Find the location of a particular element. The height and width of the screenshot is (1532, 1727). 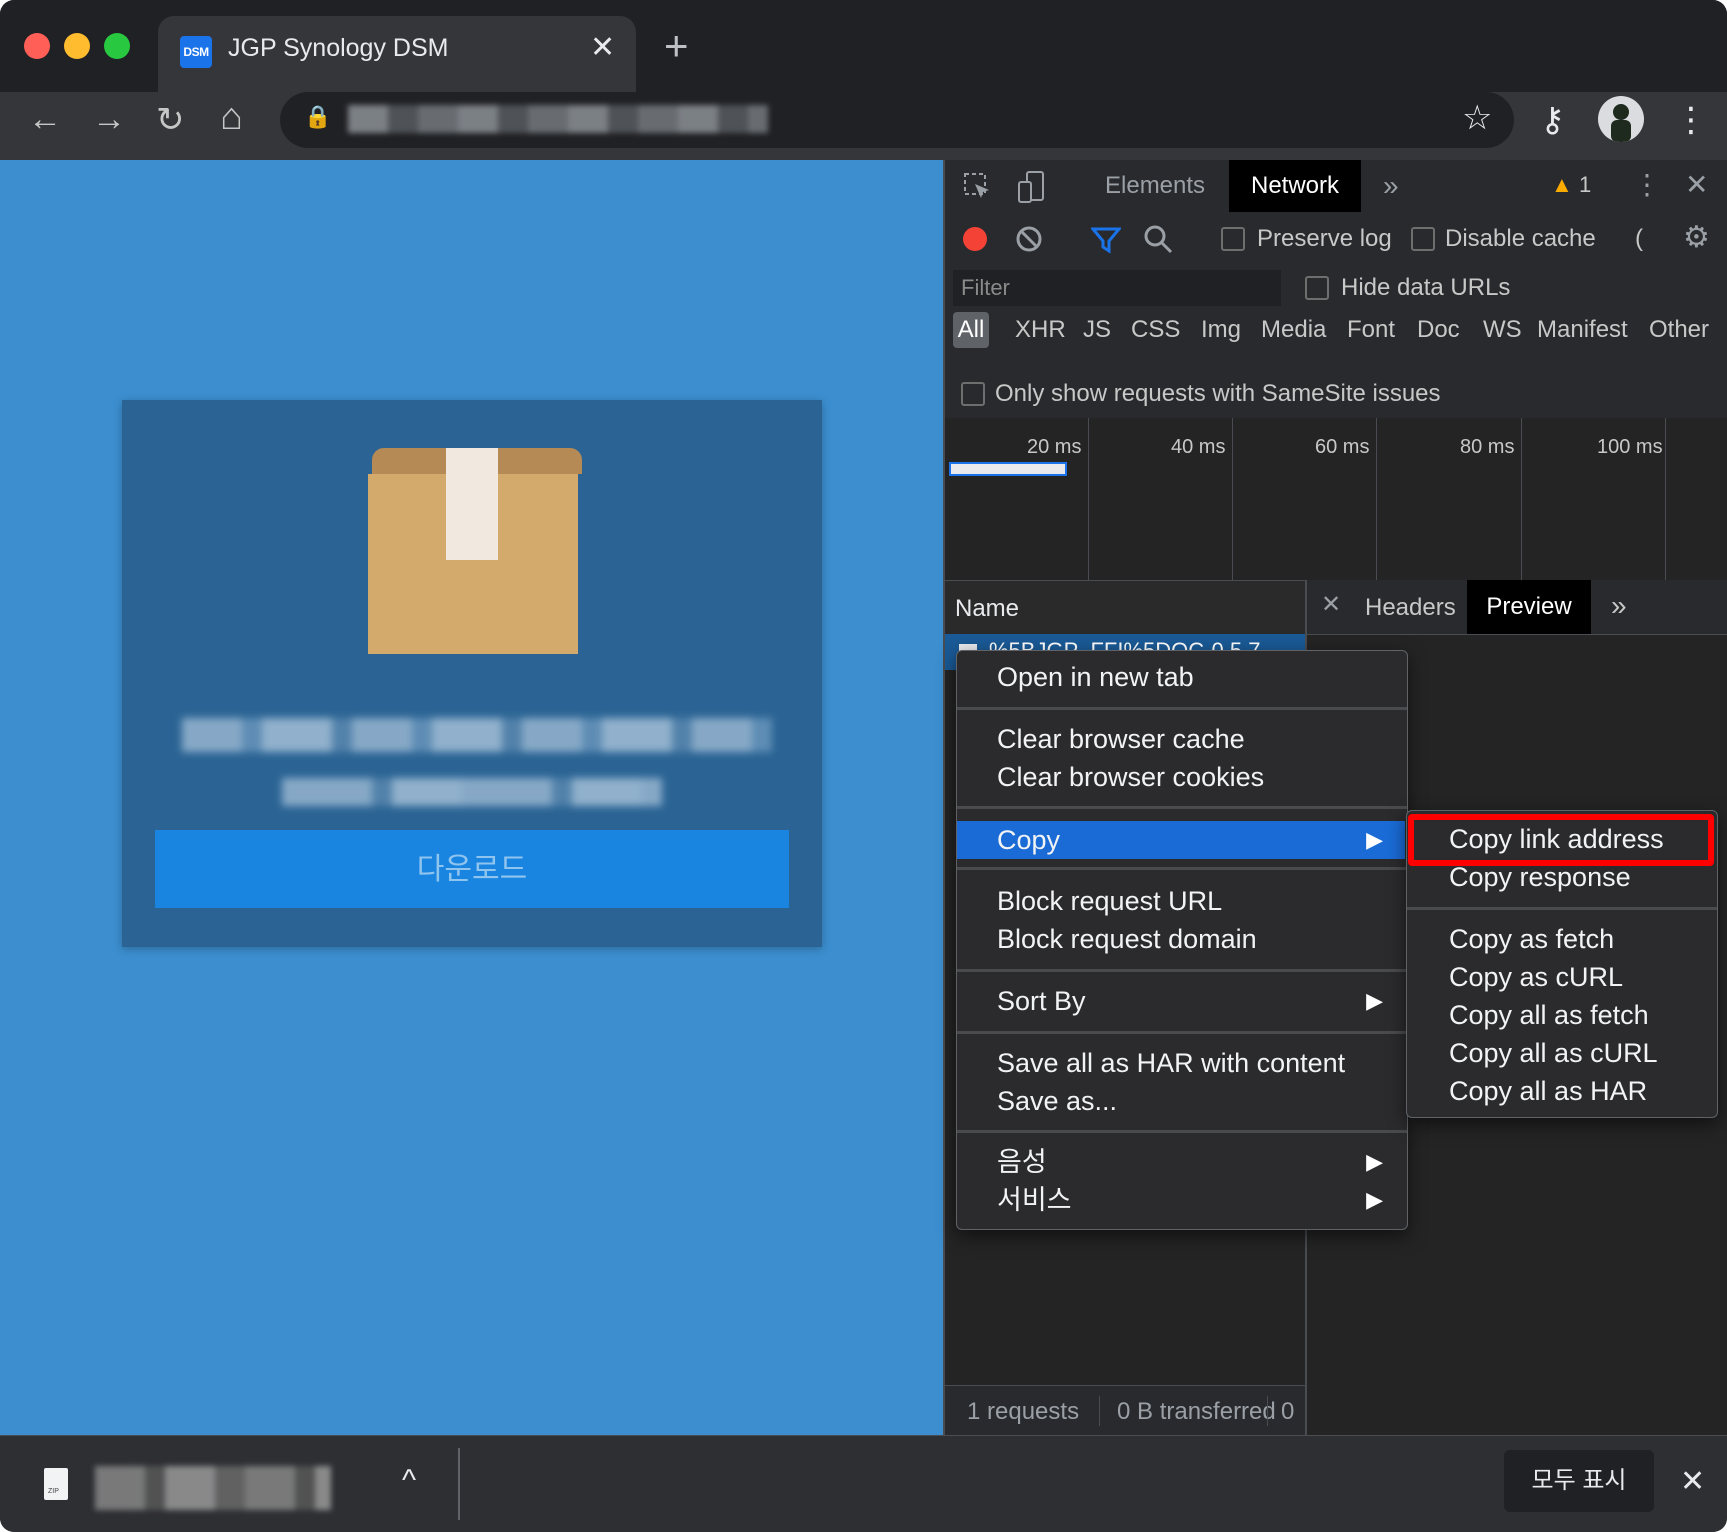

new-tab-button: + is located at coordinates (676, 46).